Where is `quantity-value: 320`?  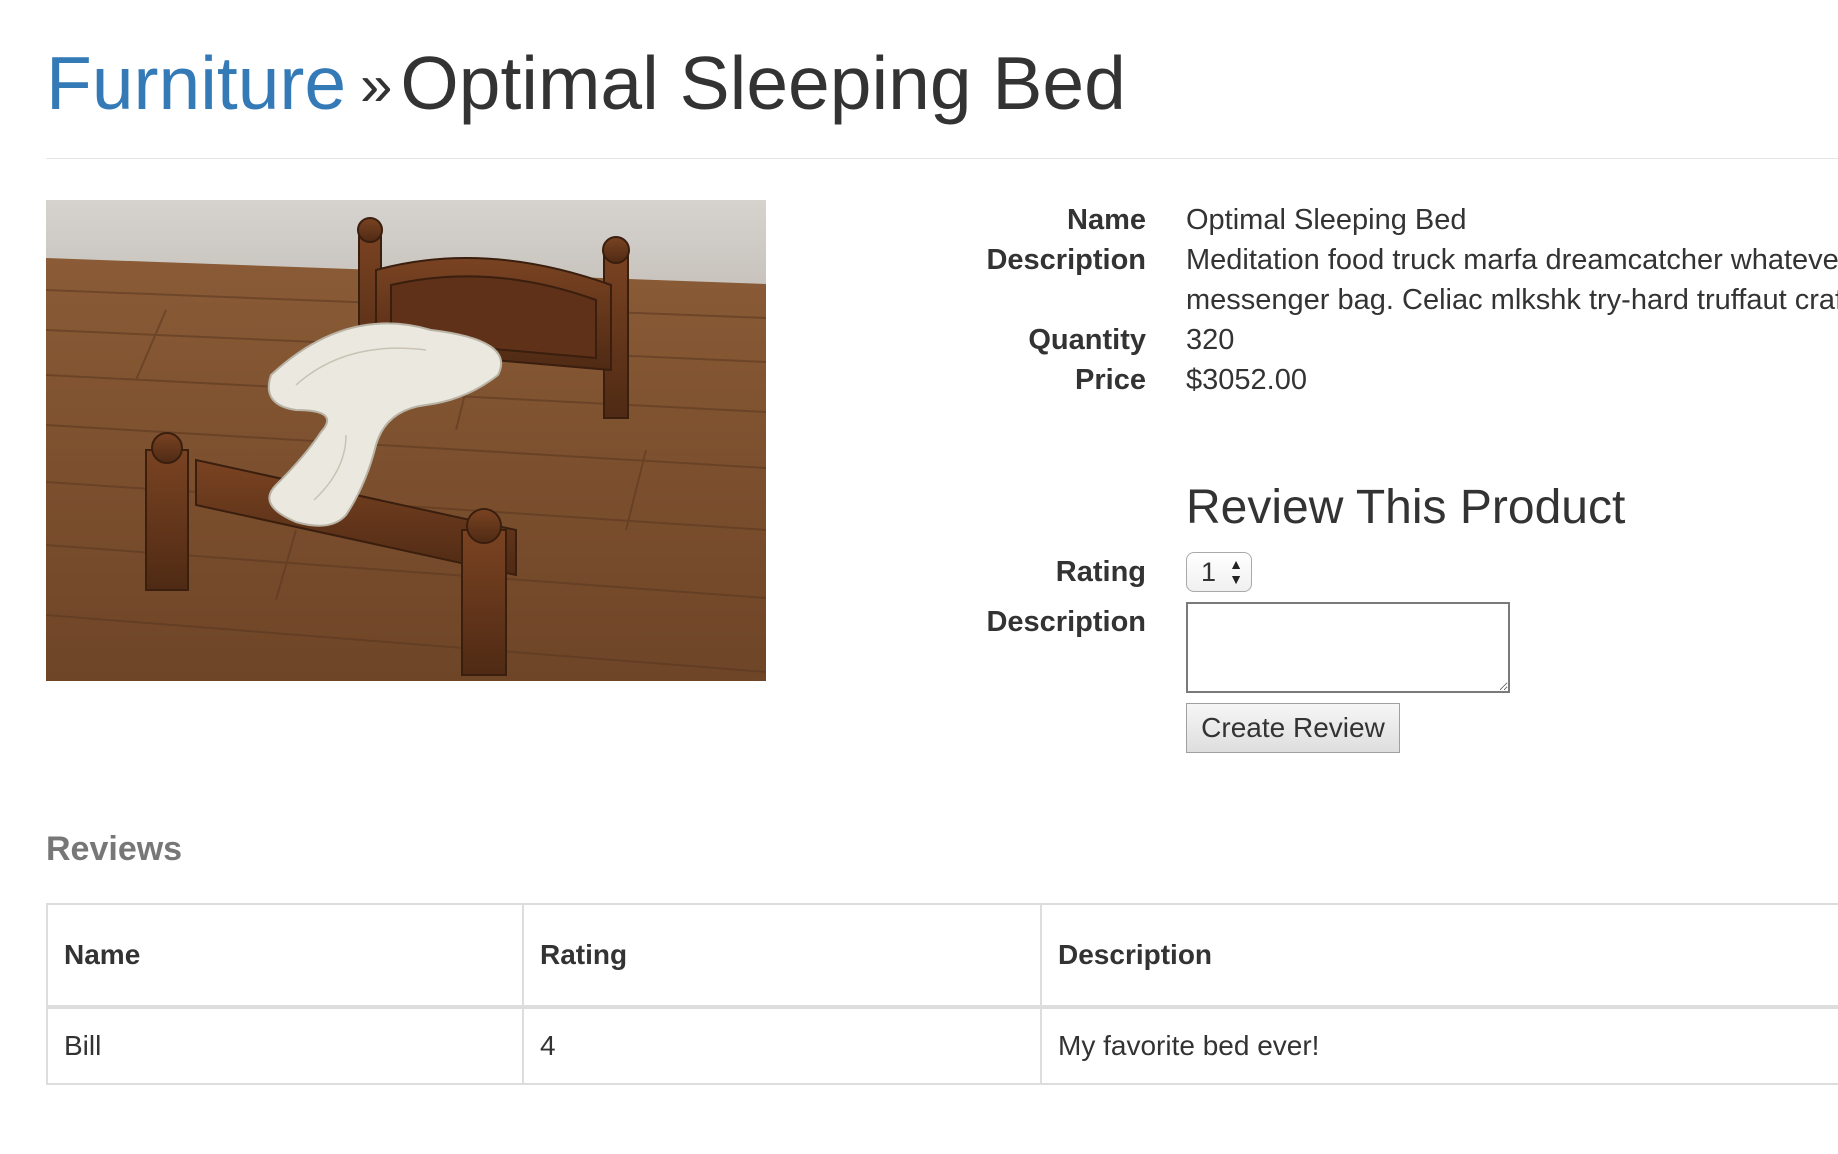
quantity-value: 320 is located at coordinates (1210, 340).